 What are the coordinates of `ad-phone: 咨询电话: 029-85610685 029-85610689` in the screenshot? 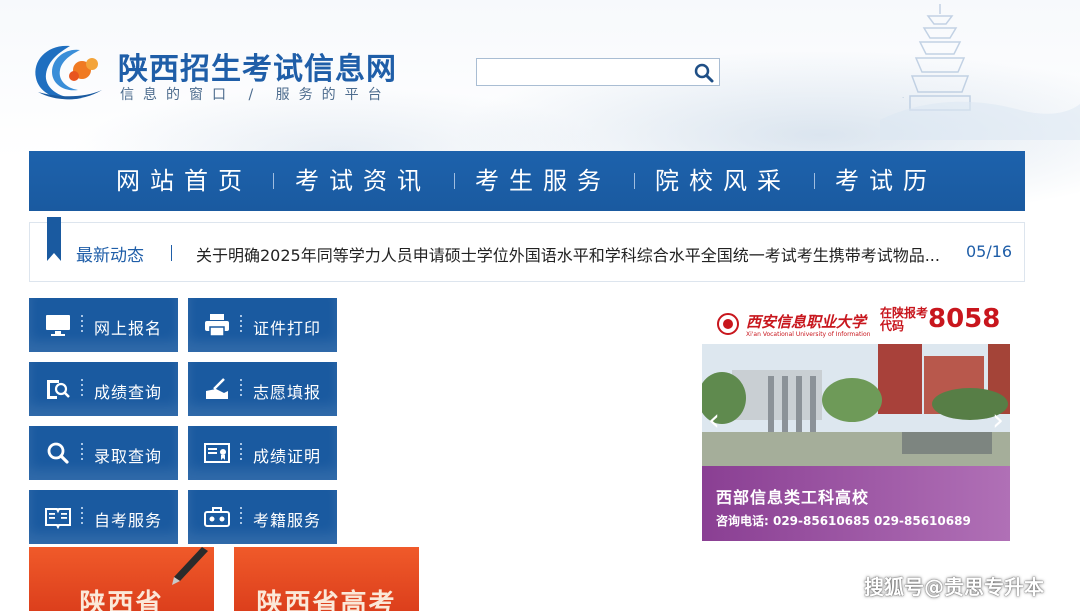 It's located at (843, 521).